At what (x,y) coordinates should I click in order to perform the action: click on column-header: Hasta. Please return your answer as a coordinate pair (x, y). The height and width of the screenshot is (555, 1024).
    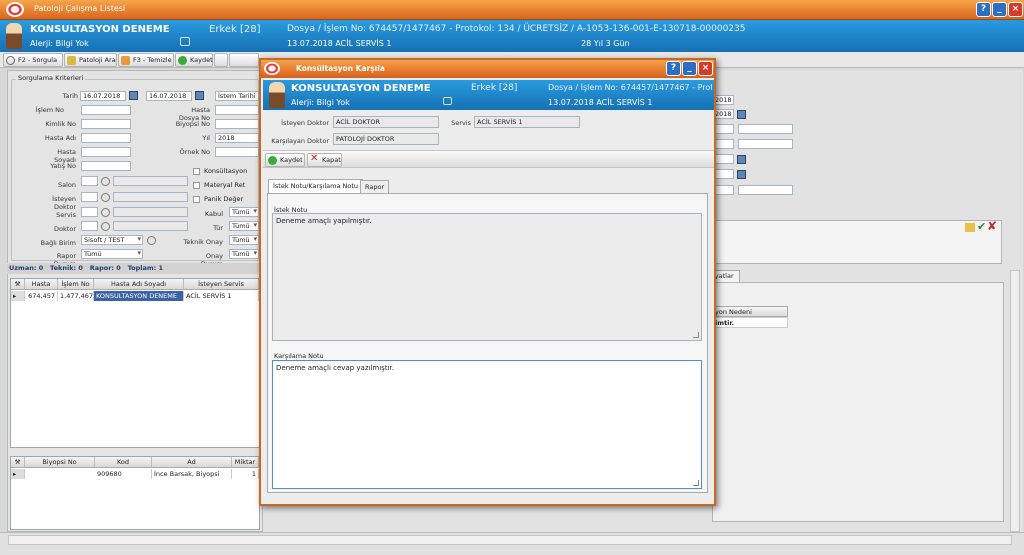
    Looking at the image, I should click on (41, 284).